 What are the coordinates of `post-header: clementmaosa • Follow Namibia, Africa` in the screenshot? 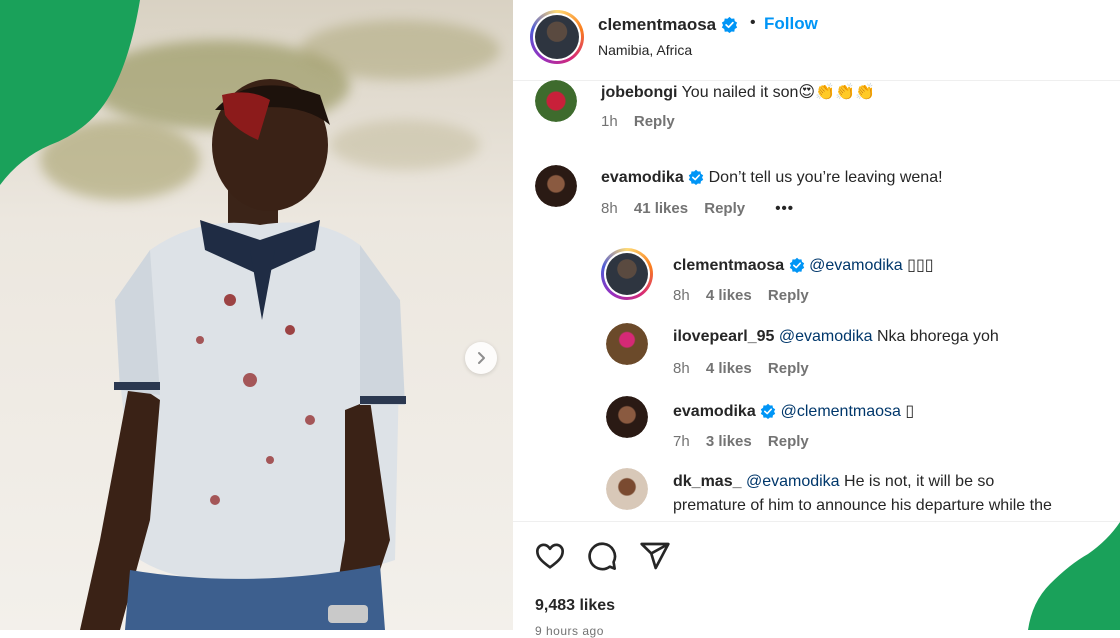 It's located at (816, 40).